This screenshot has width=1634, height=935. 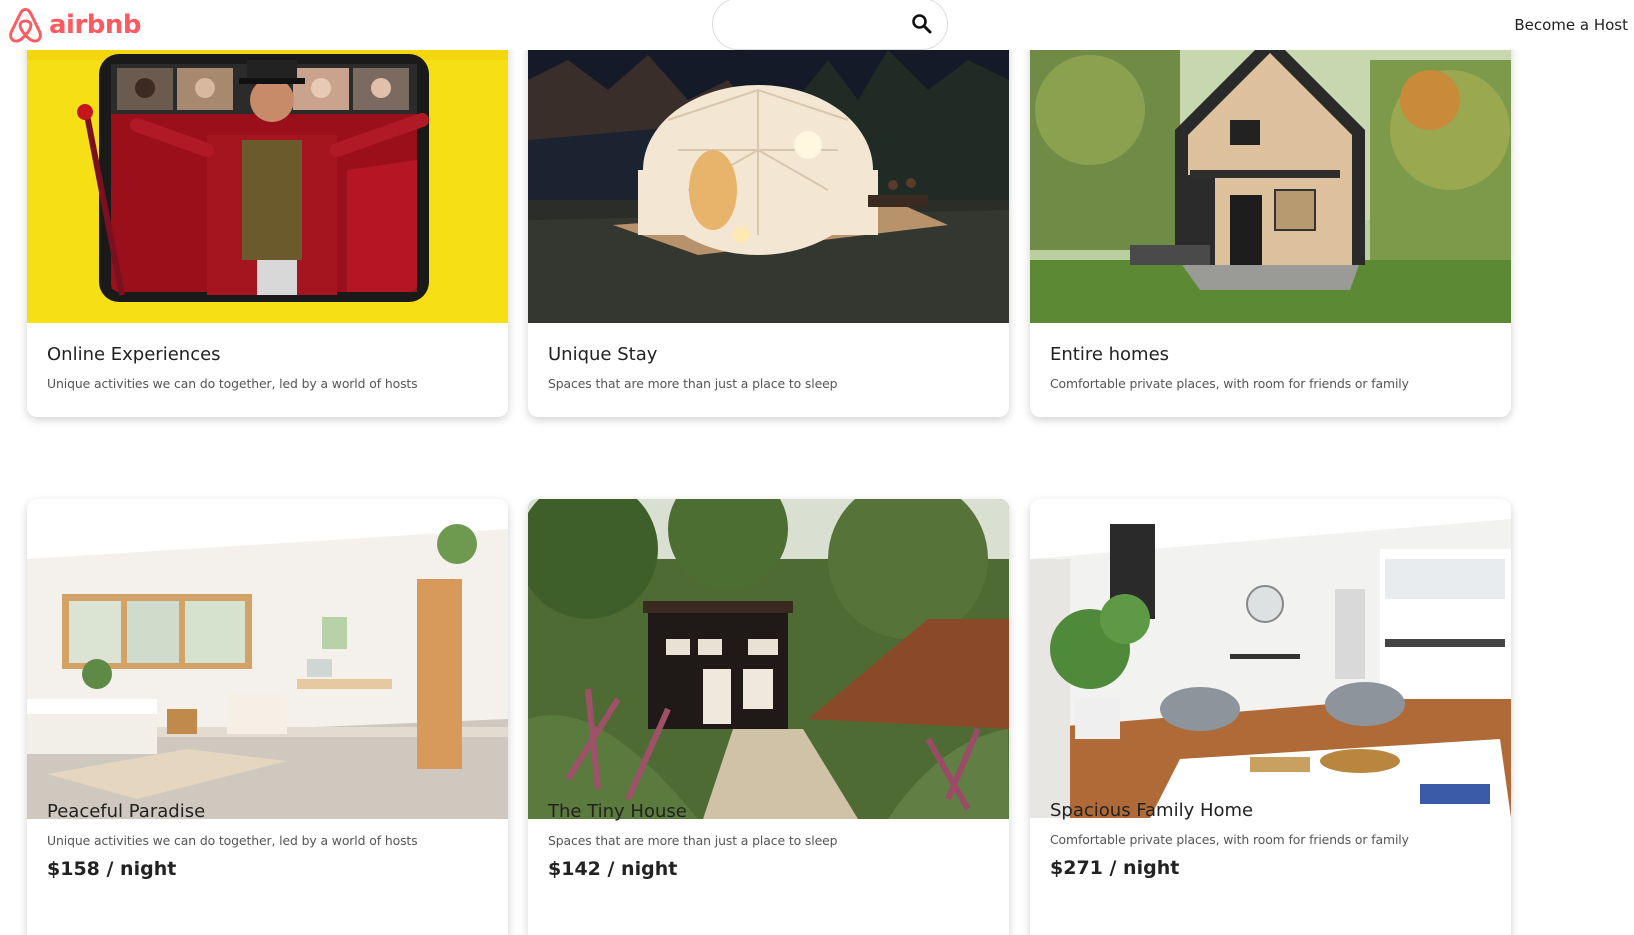 What do you see at coordinates (922, 24) in the screenshot?
I see `search-icon` at bounding box center [922, 24].